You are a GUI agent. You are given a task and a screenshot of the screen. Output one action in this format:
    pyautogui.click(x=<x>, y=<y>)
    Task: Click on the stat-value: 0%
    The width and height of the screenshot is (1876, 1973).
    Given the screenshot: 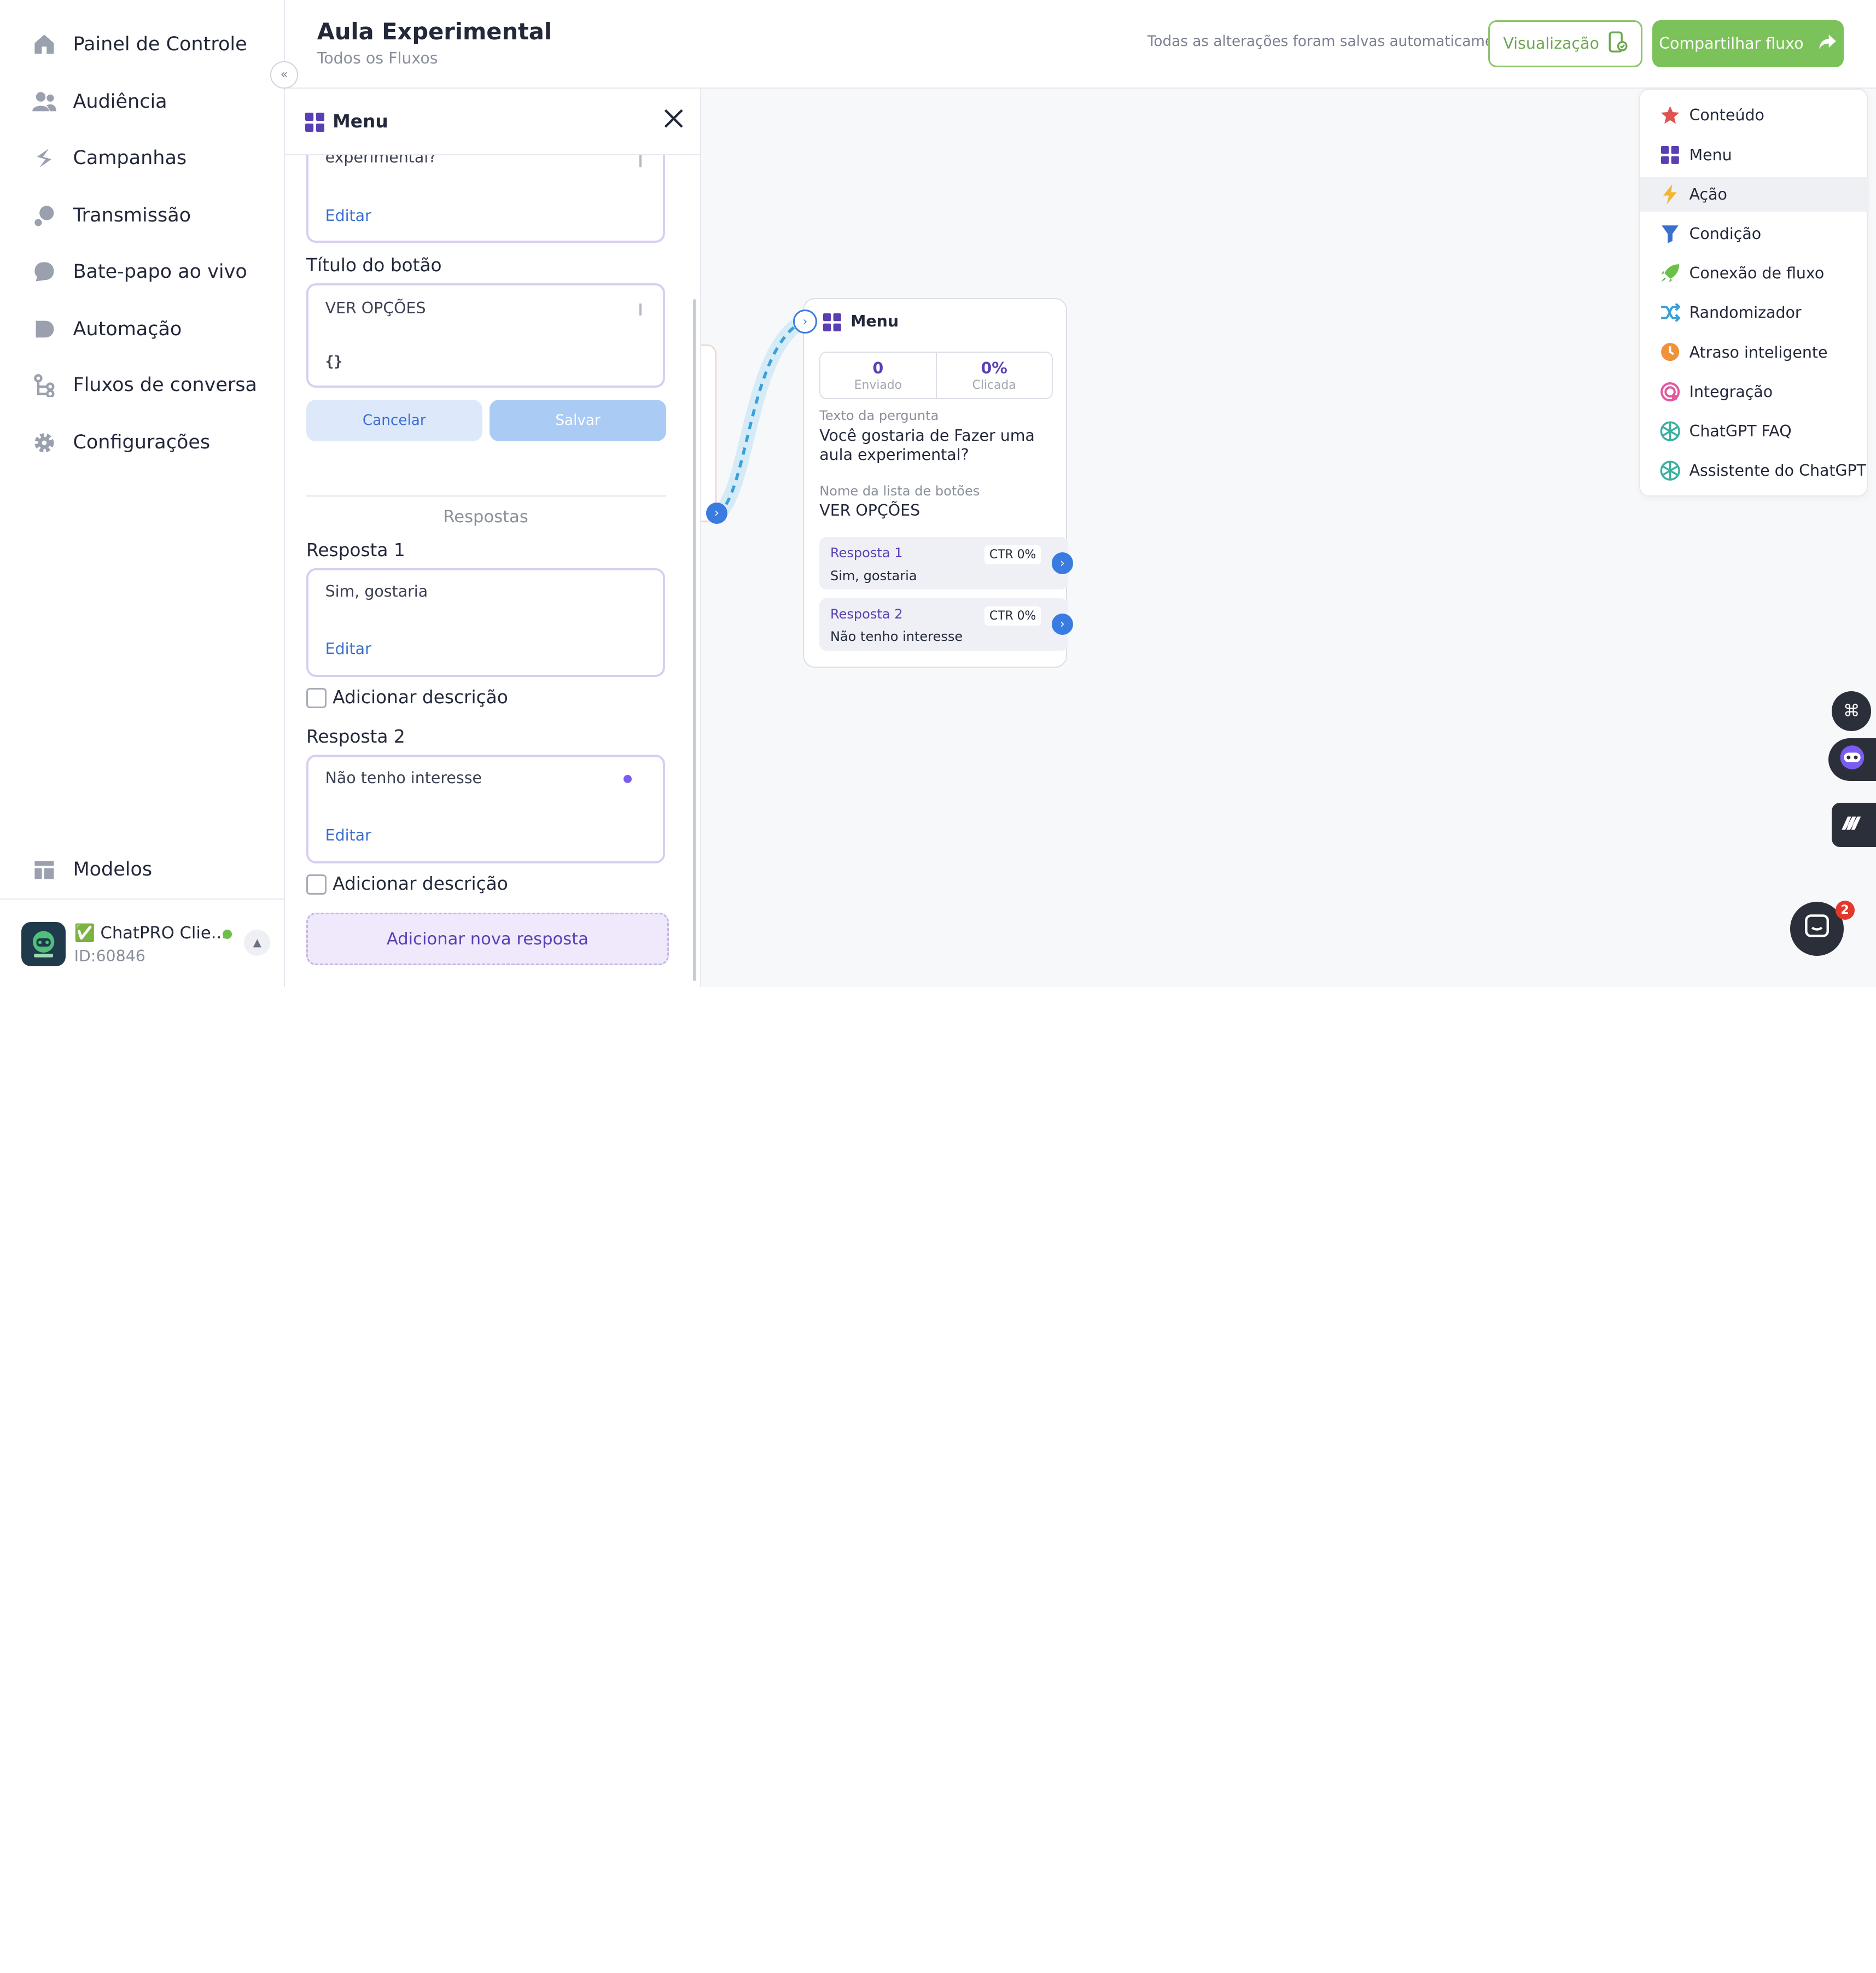 What is the action you would take?
    pyautogui.click(x=994, y=368)
    